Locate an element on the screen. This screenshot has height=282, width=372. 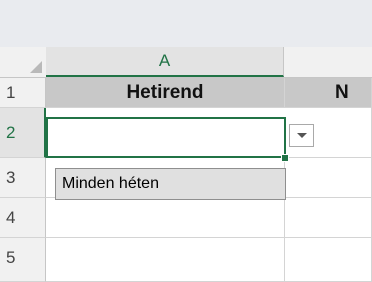
dropdown-button is located at coordinates (301, 135).